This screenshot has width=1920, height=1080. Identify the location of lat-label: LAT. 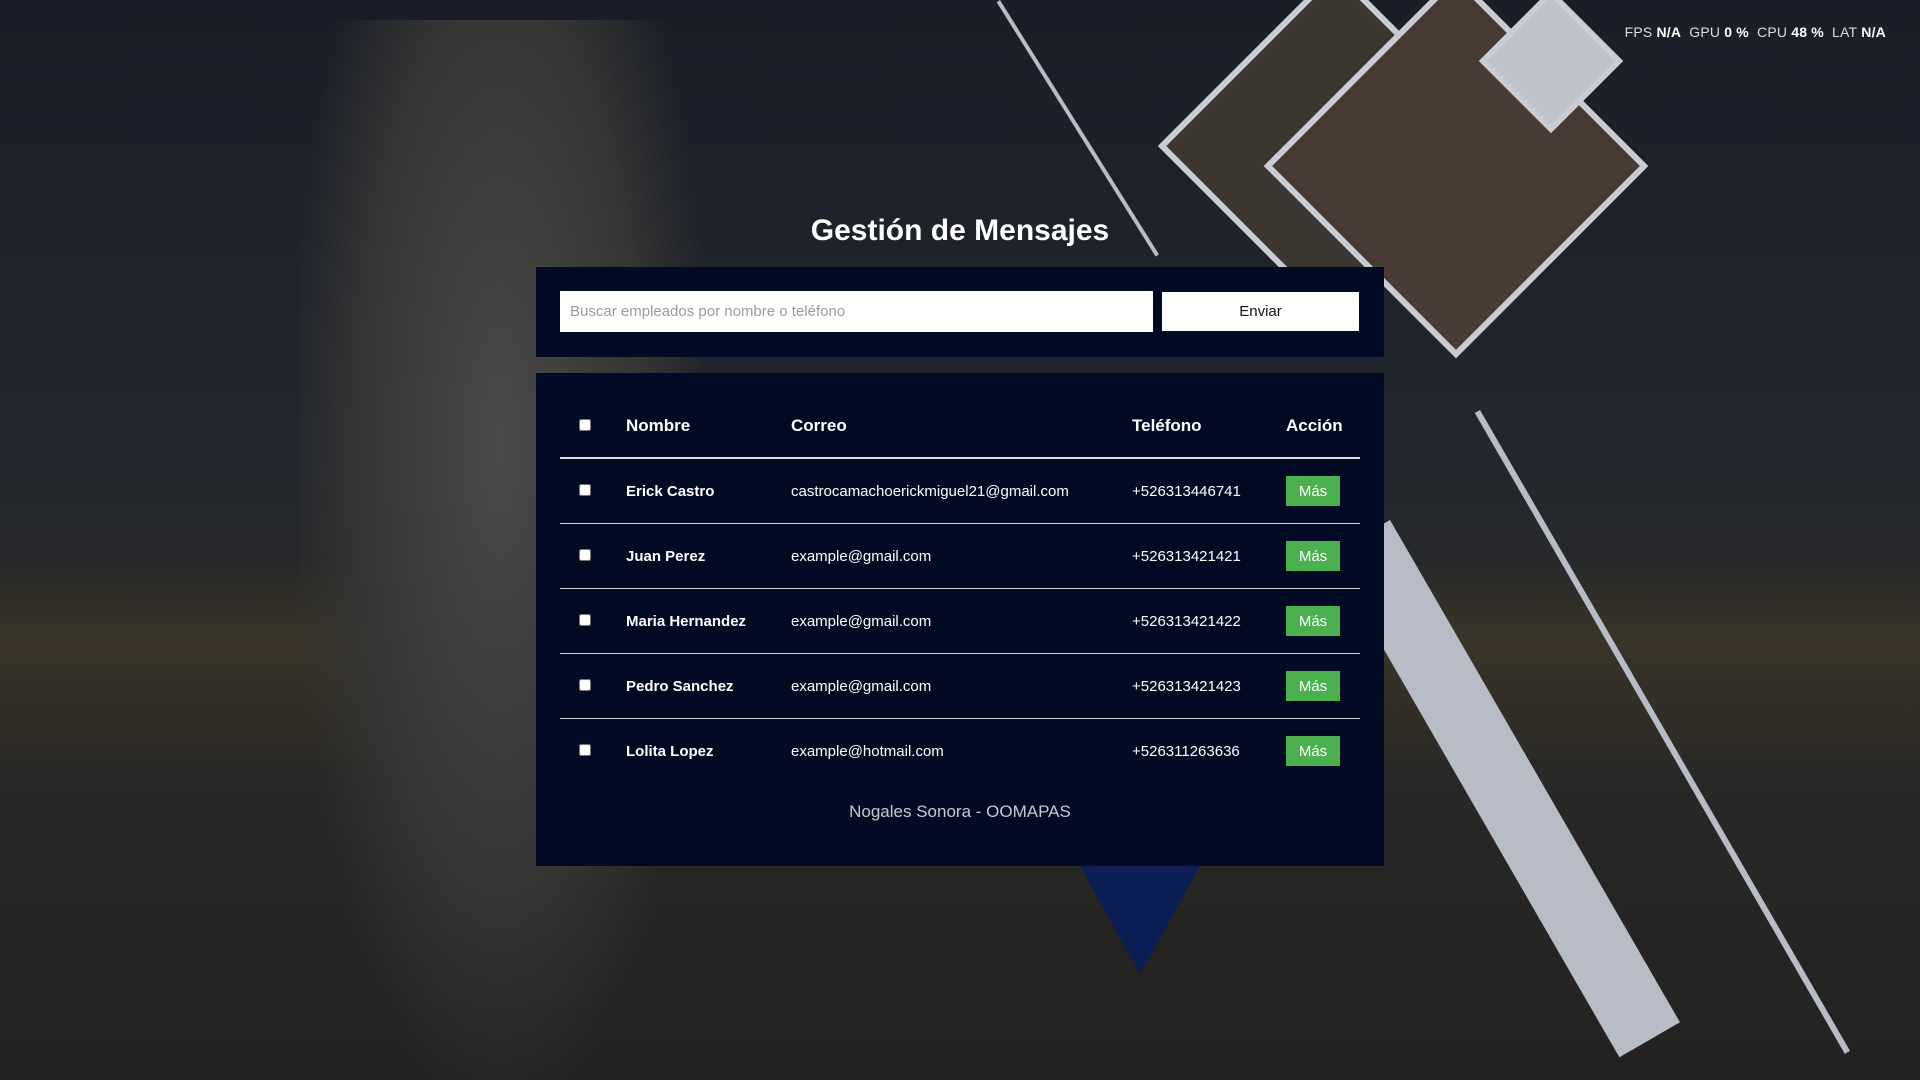
(1845, 32).